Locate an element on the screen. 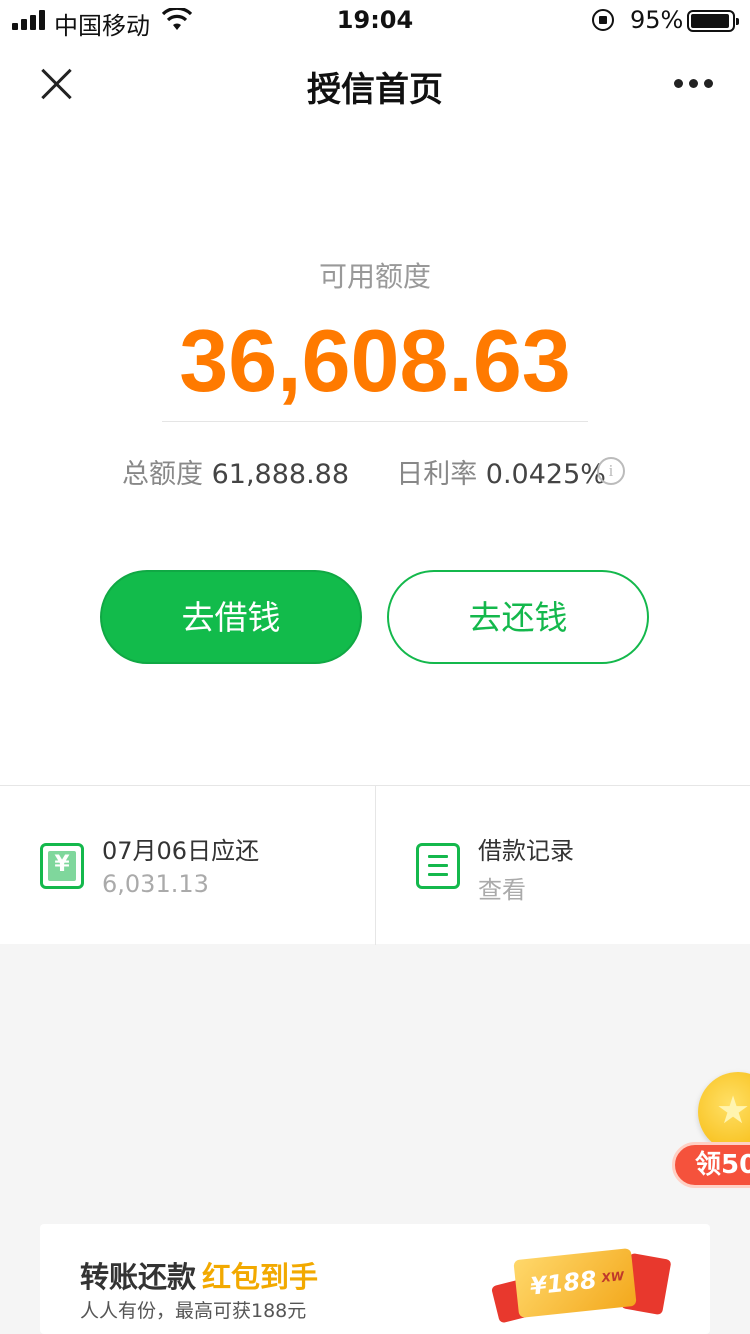 The image size is (750, 1334). summary-cards: ¥ 07月06日应还 6,031.13 借款记录 查看 is located at coordinates (375, 865).